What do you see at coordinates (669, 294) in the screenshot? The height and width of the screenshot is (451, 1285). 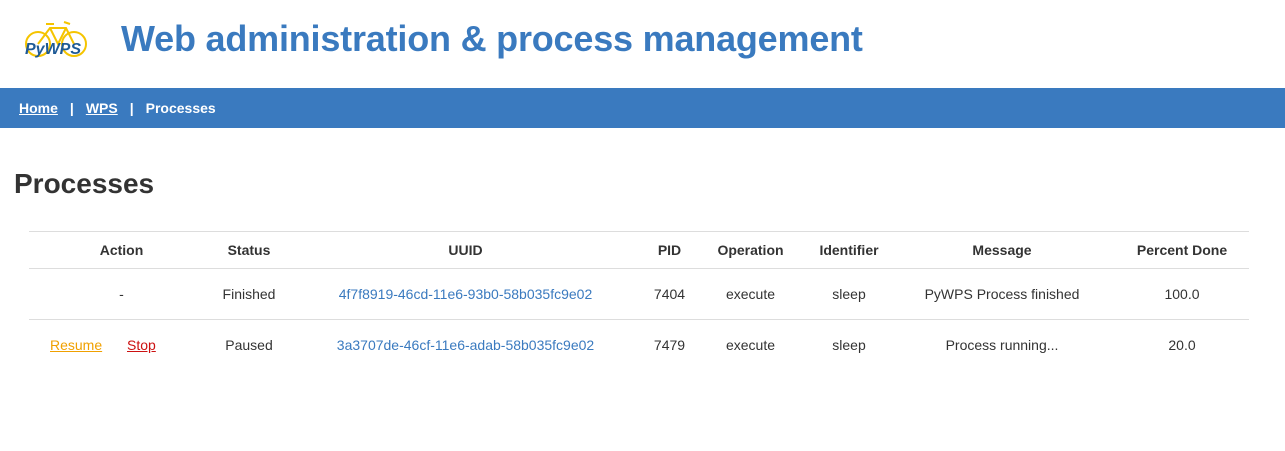 I see `pid-cell: 7404` at bounding box center [669, 294].